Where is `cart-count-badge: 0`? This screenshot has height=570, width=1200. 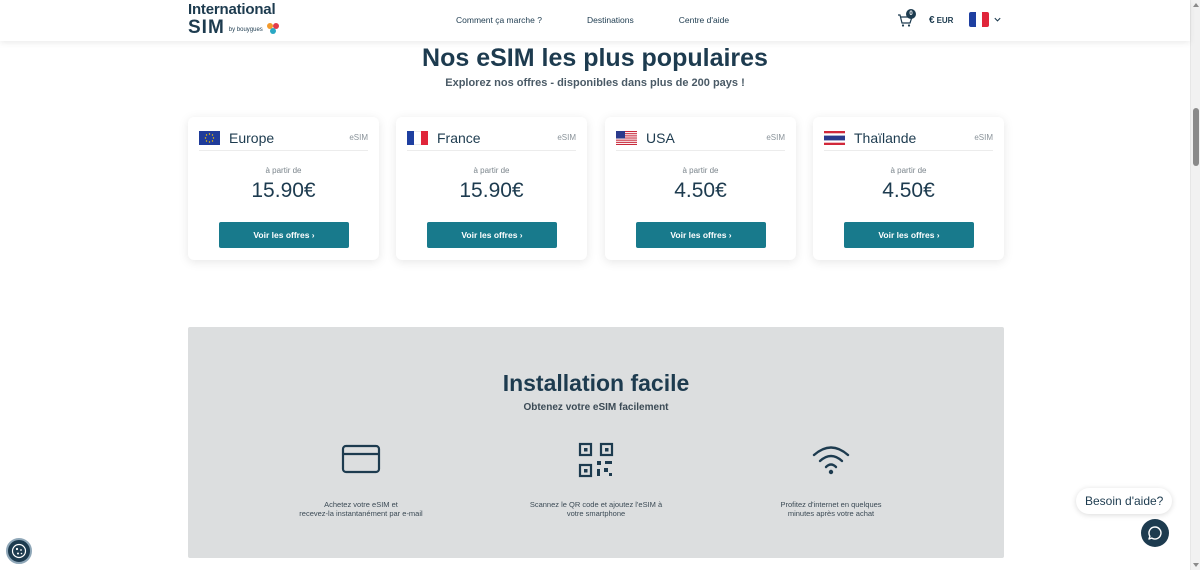 cart-count-badge: 0 is located at coordinates (911, 14).